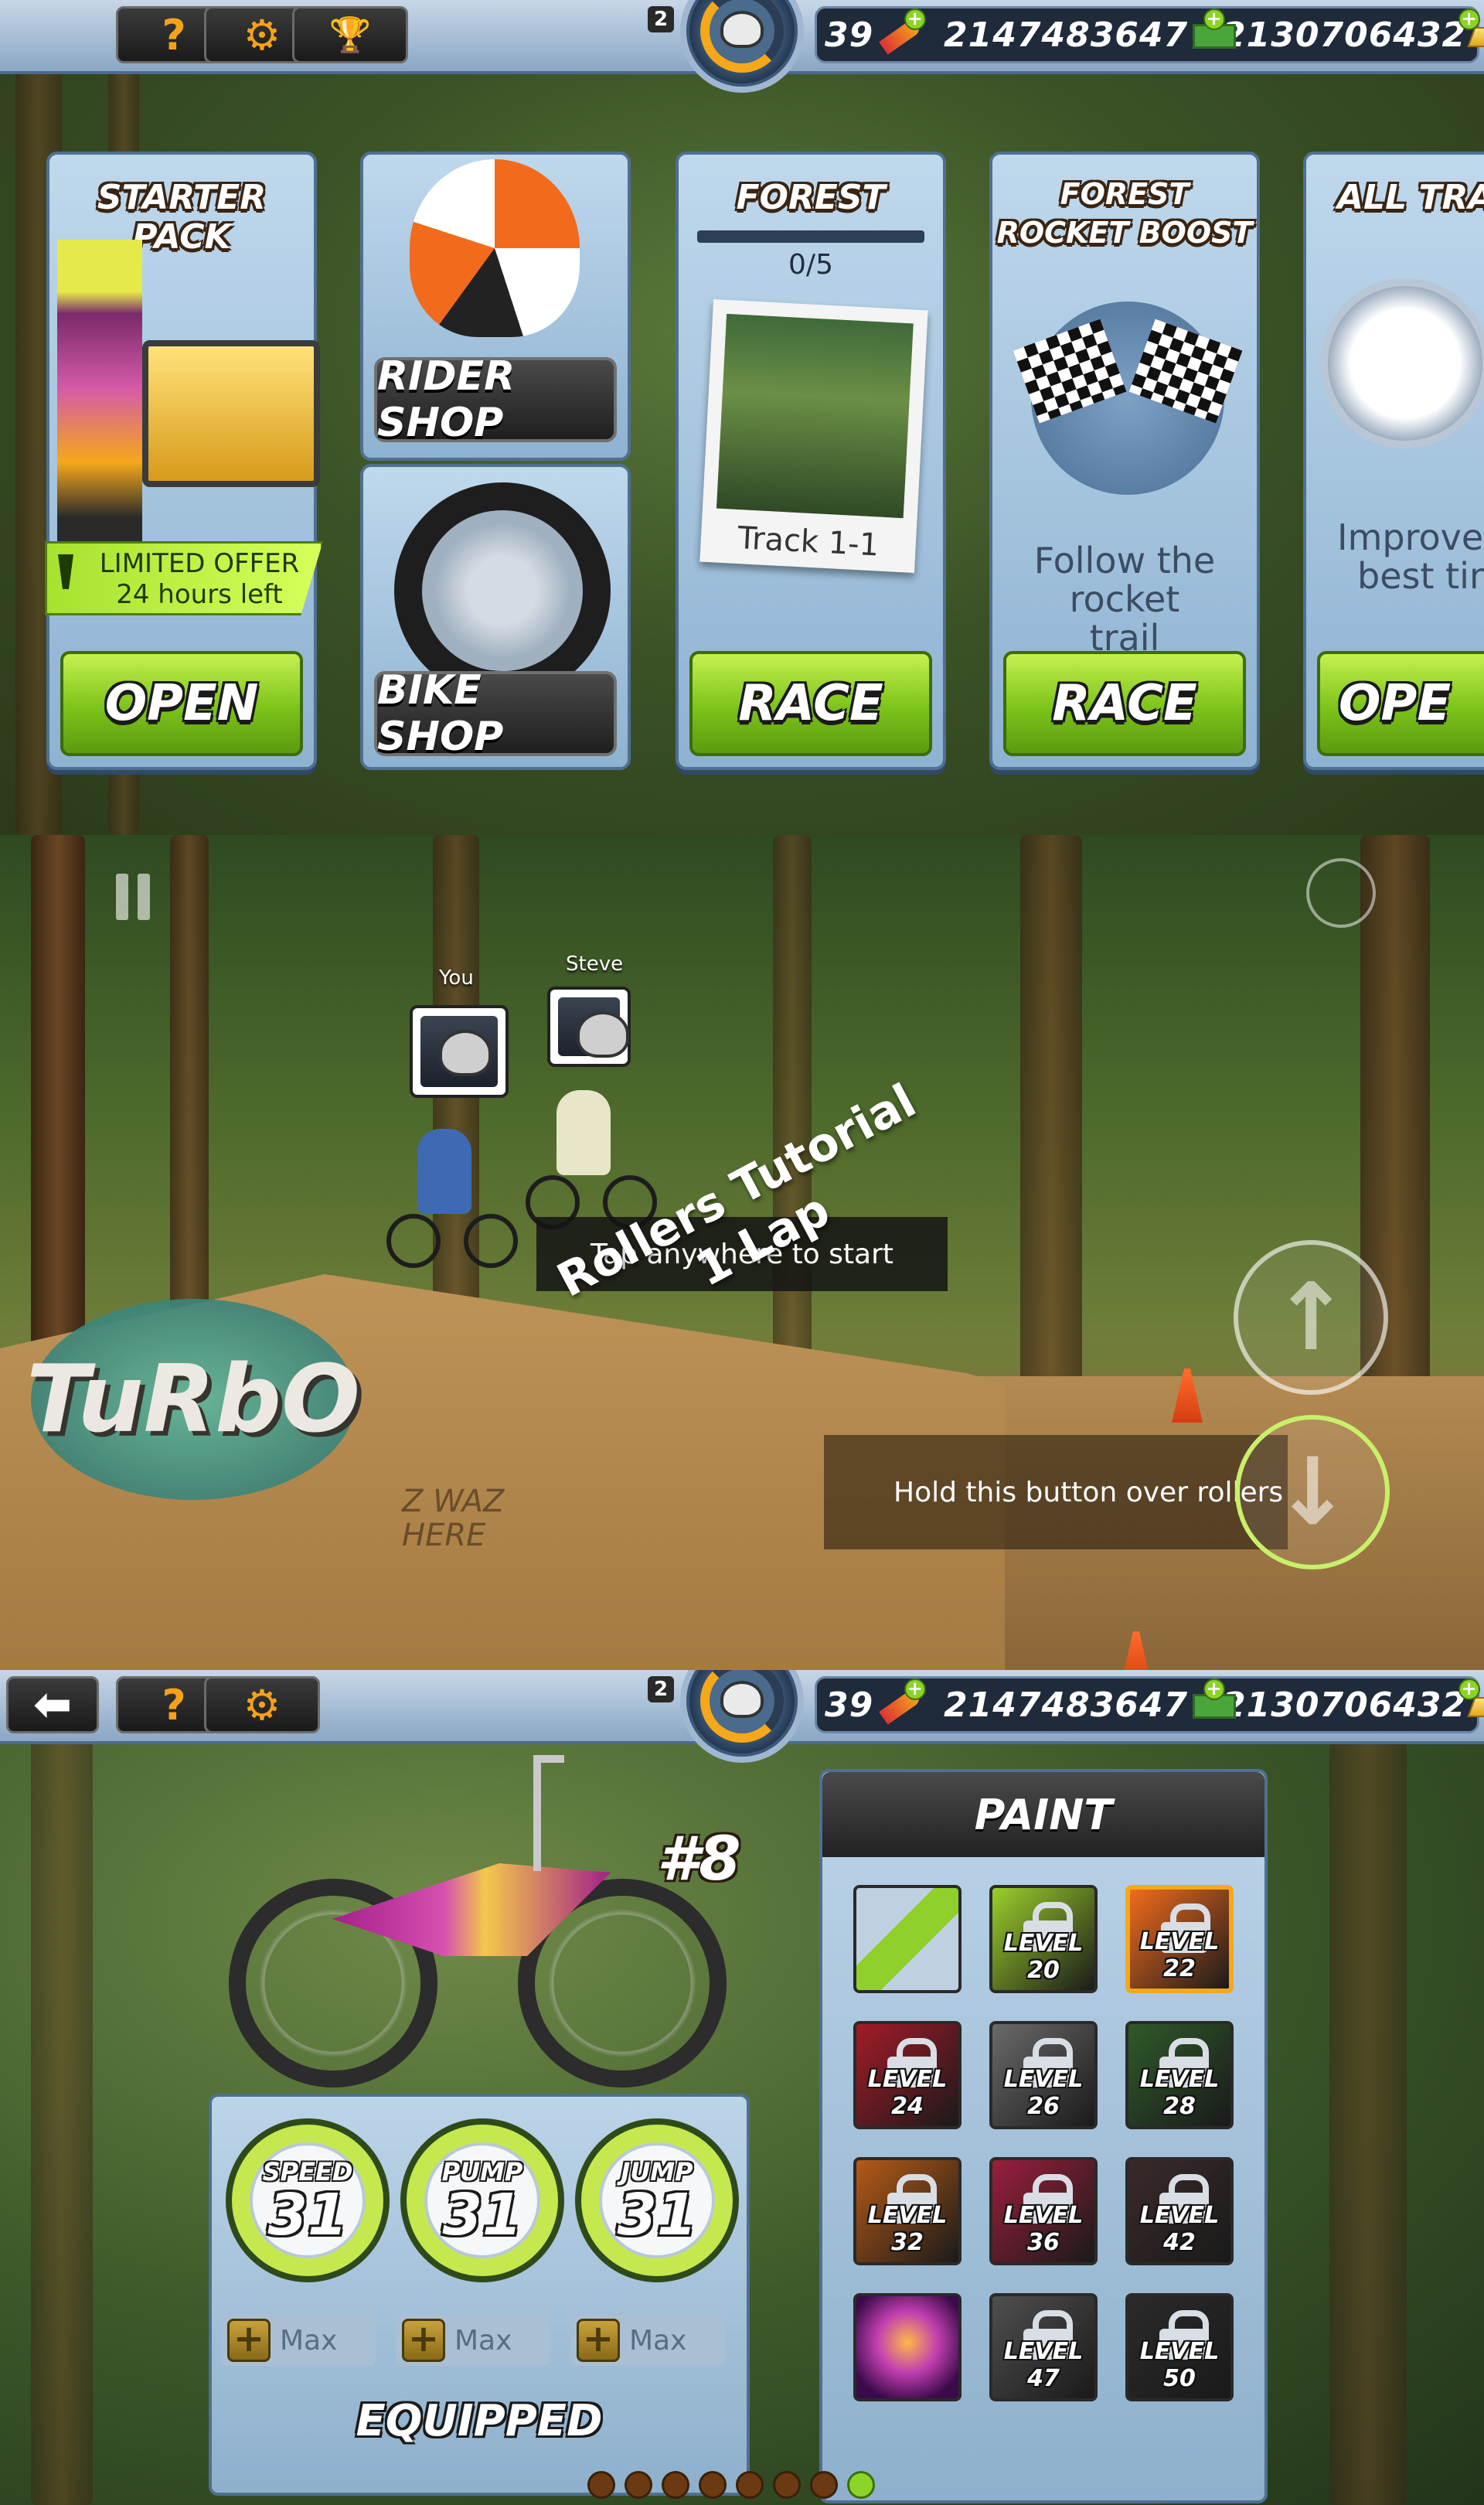 The height and width of the screenshot is (2505, 1484). I want to click on arrow-up-icon: ↑, so click(1310, 1317).